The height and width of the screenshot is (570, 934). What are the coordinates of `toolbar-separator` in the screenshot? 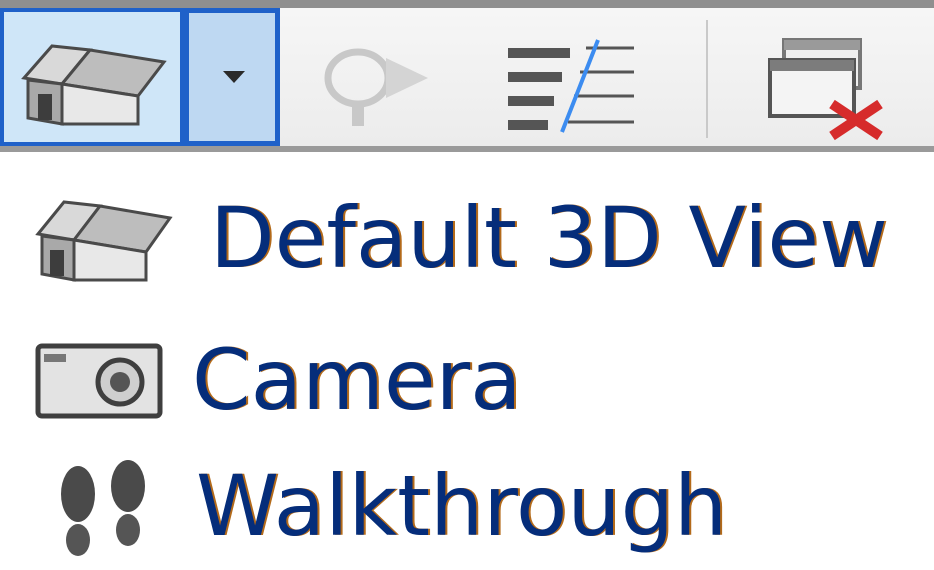 It's located at (707, 79).